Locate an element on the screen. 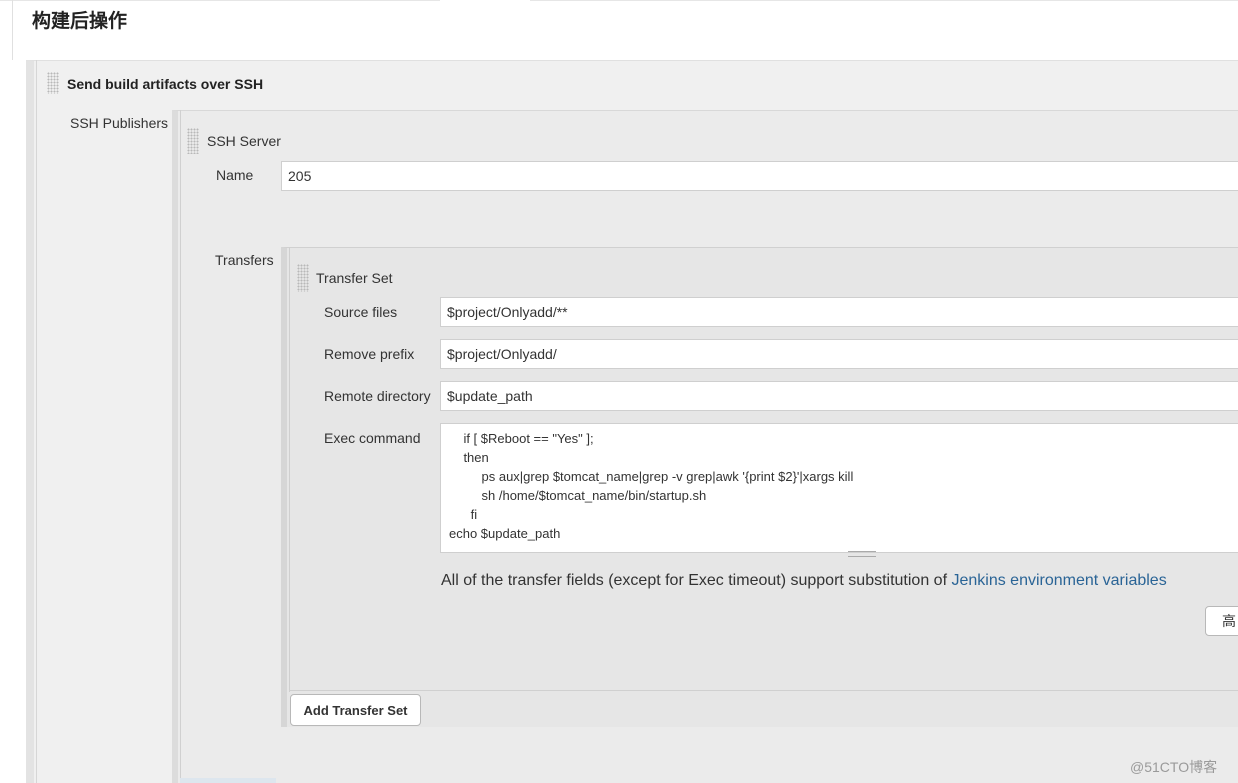 This screenshot has height=783, width=1238. transfer-set-panel-edge is located at coordinates (289, 469).